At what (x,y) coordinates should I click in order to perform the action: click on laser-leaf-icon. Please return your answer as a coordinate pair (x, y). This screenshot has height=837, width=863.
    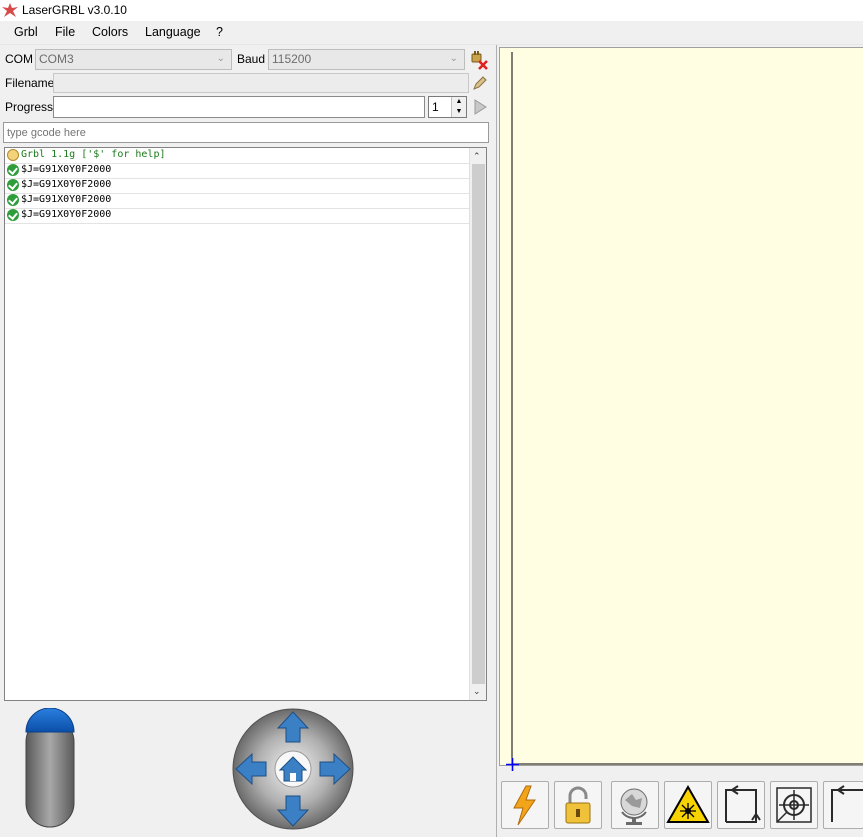
    Looking at the image, I should click on (10, 10).